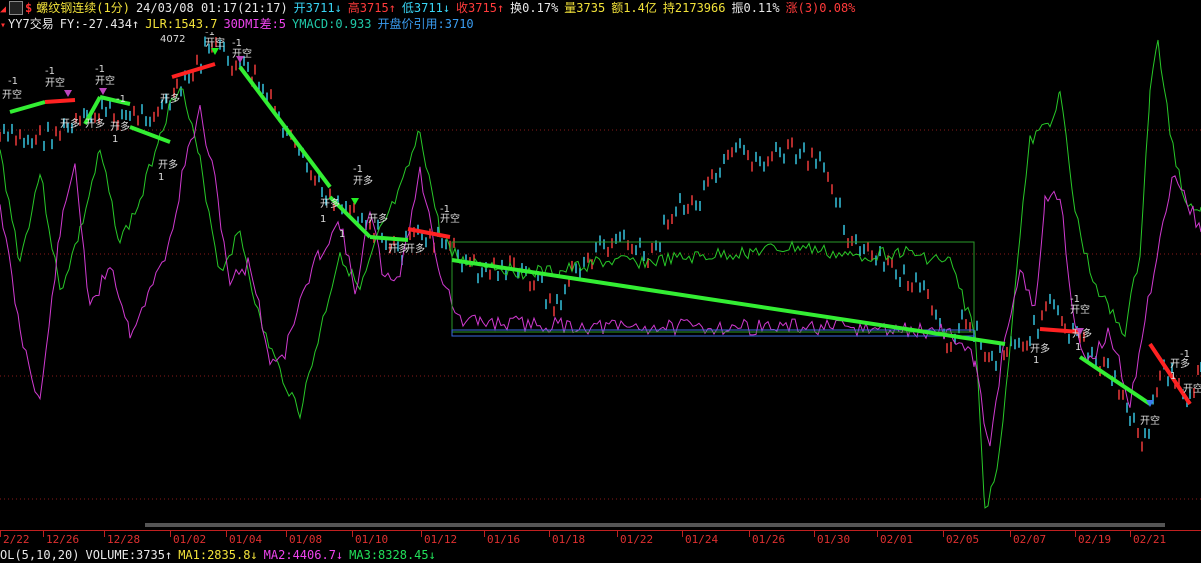 This screenshot has width=1201, height=563. Describe the element at coordinates (426, 8) in the screenshot. I see `quote-item-2: 低3711↓` at that location.